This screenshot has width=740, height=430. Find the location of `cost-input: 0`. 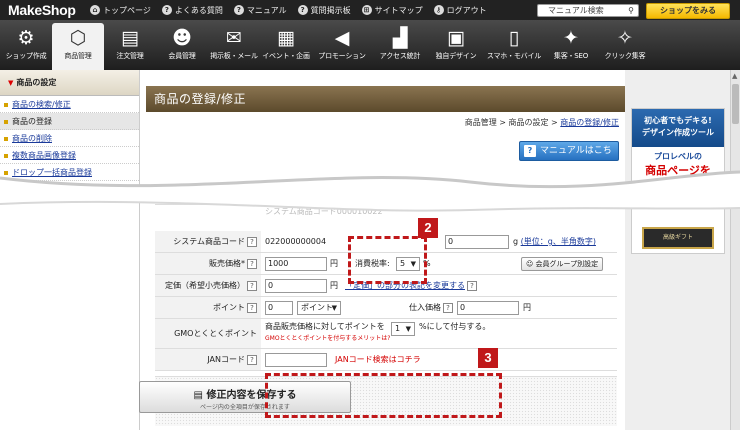

cost-input: 0 is located at coordinates (488, 308).